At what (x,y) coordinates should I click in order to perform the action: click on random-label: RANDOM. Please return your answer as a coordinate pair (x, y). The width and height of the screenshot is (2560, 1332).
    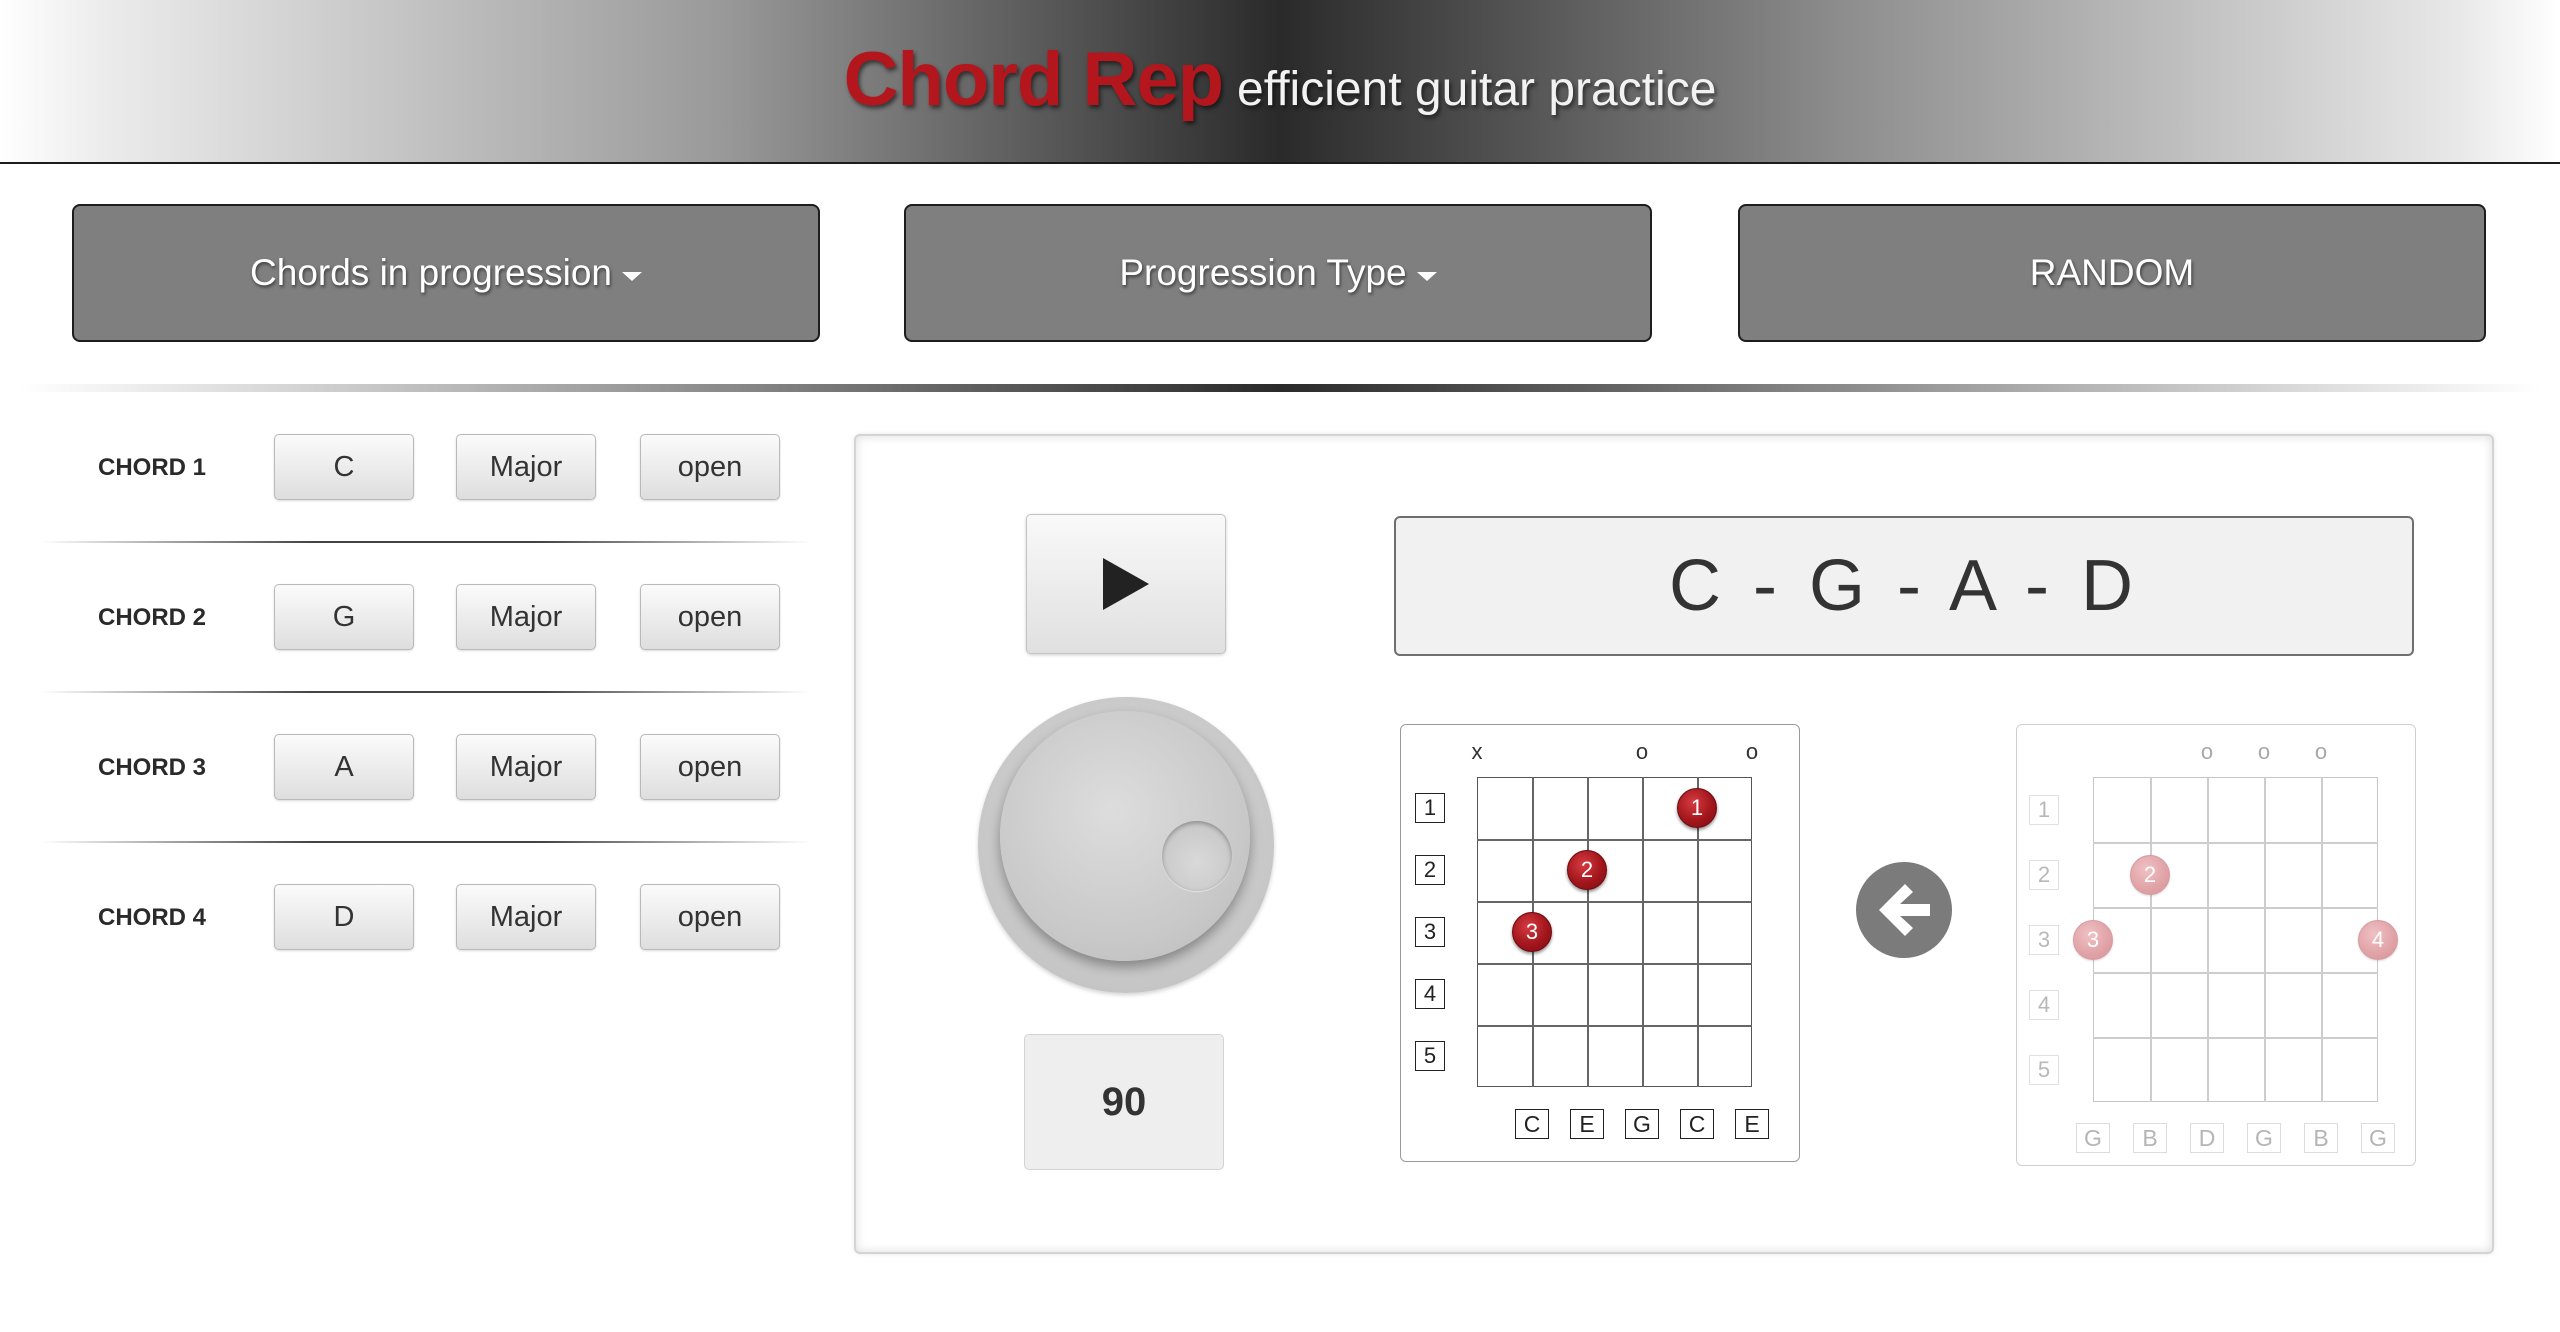
    Looking at the image, I should click on (2112, 272).